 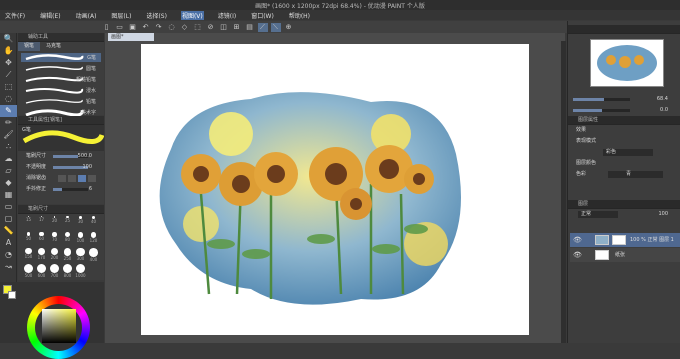 I want to click on color-square, so click(x=59, y=326).